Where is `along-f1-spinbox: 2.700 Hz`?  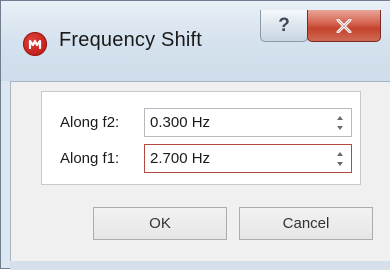
along-f1-spinbox: 2.700 Hz is located at coordinates (248, 158).